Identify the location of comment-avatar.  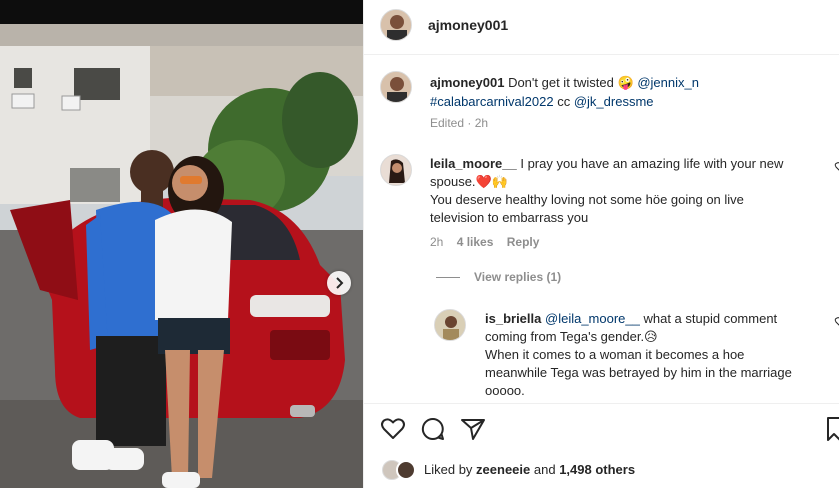
(396, 170).